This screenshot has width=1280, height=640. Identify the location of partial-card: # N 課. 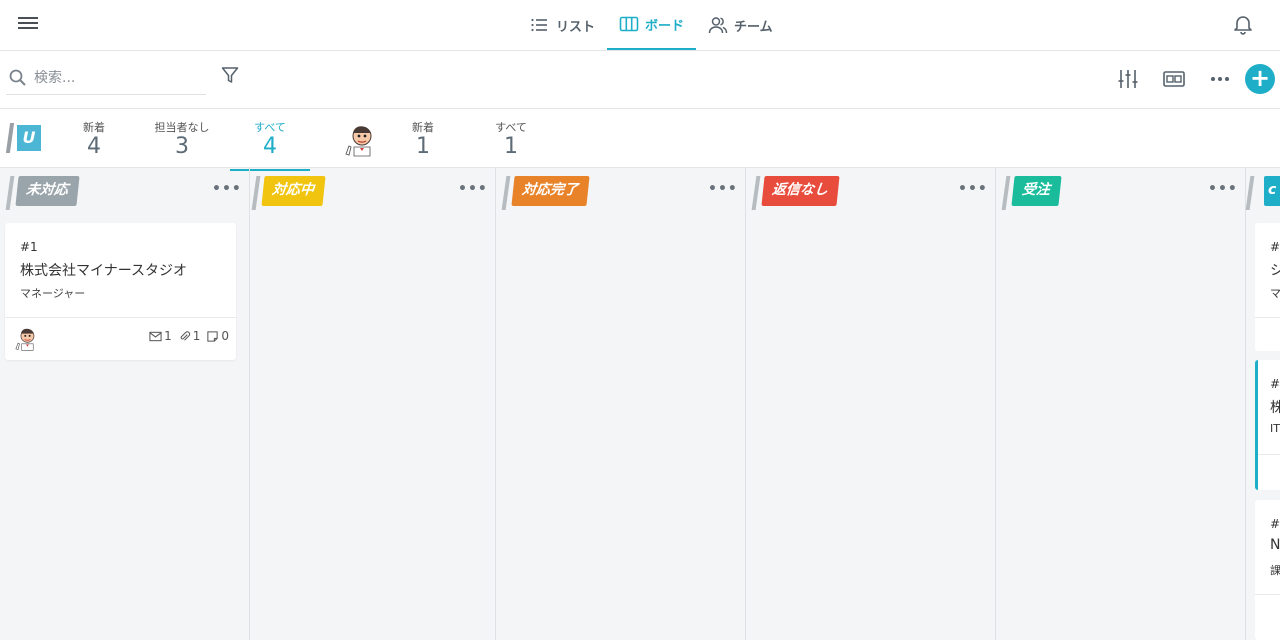
(1267, 570).